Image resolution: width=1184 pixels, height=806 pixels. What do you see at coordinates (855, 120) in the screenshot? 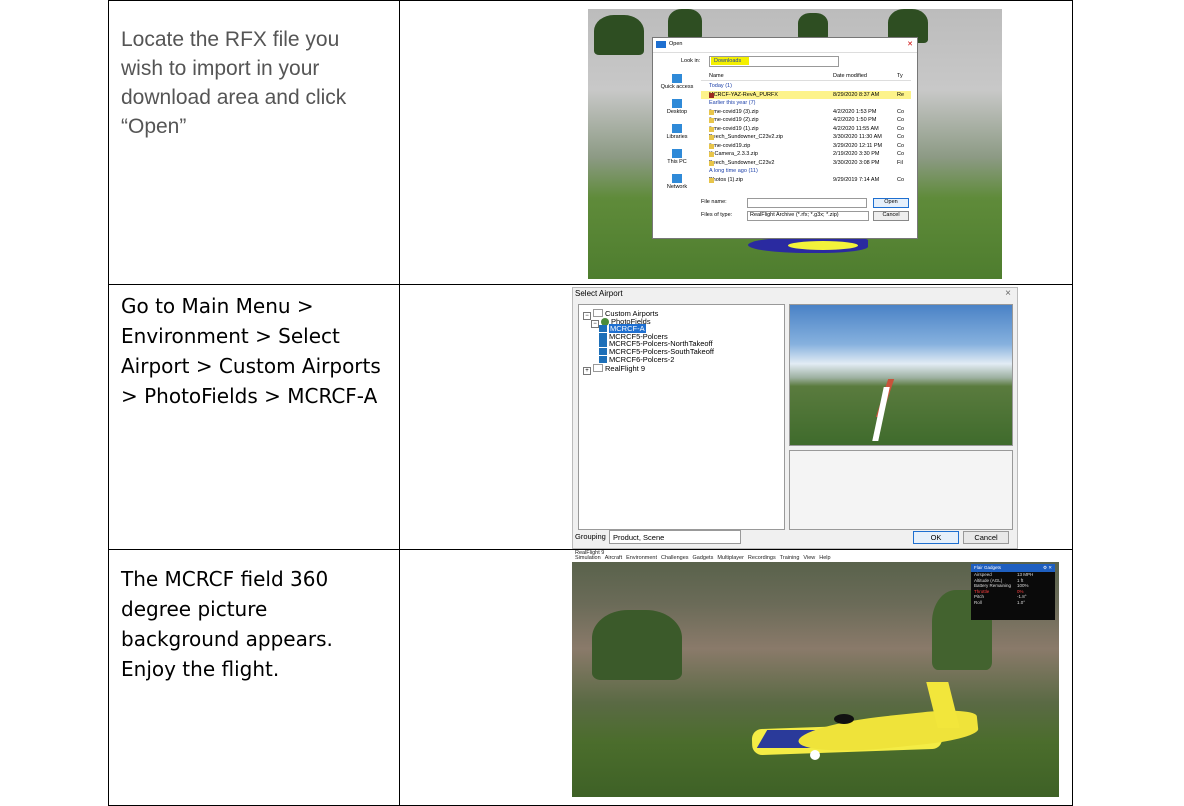
I see `file-date: 4/2/2020 1:50 PM` at bounding box center [855, 120].